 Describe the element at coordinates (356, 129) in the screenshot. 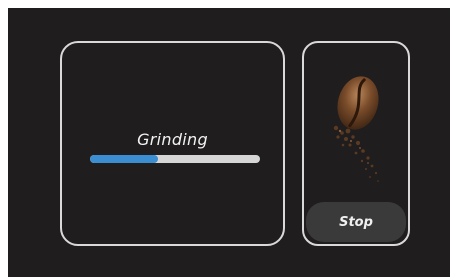

I see `coffee-bean-icon` at that location.